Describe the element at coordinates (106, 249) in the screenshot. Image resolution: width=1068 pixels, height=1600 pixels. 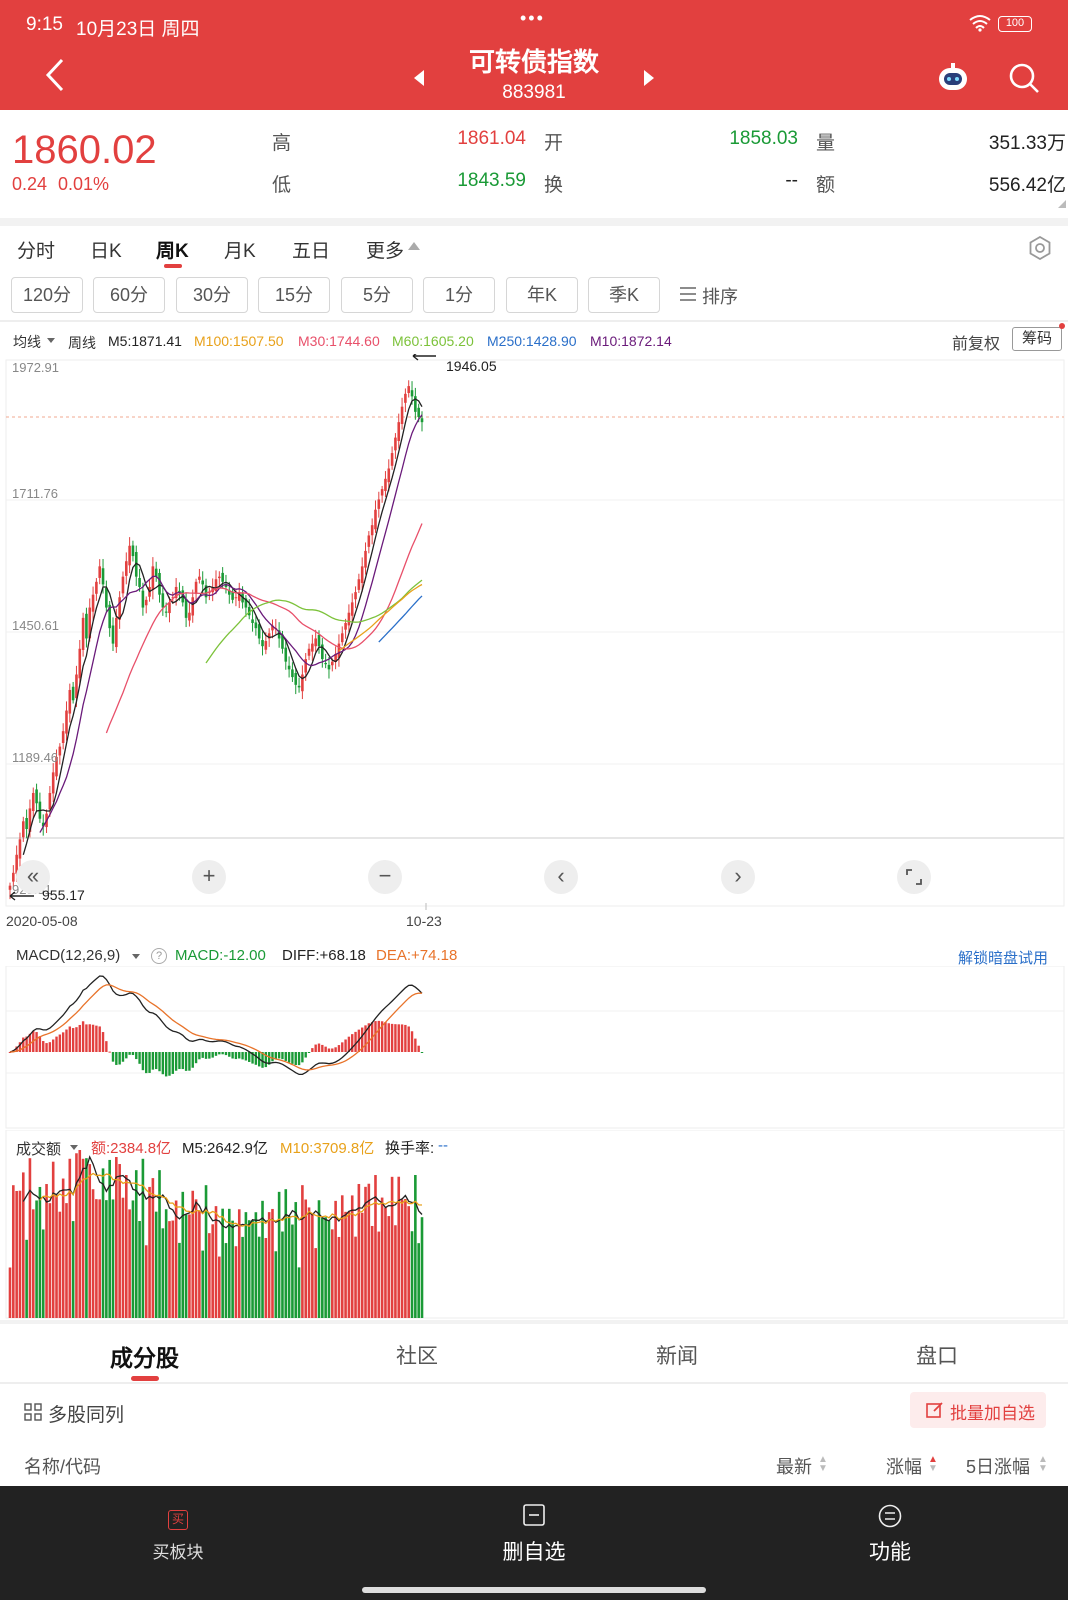
I see `tab-day-k: 日K` at that location.